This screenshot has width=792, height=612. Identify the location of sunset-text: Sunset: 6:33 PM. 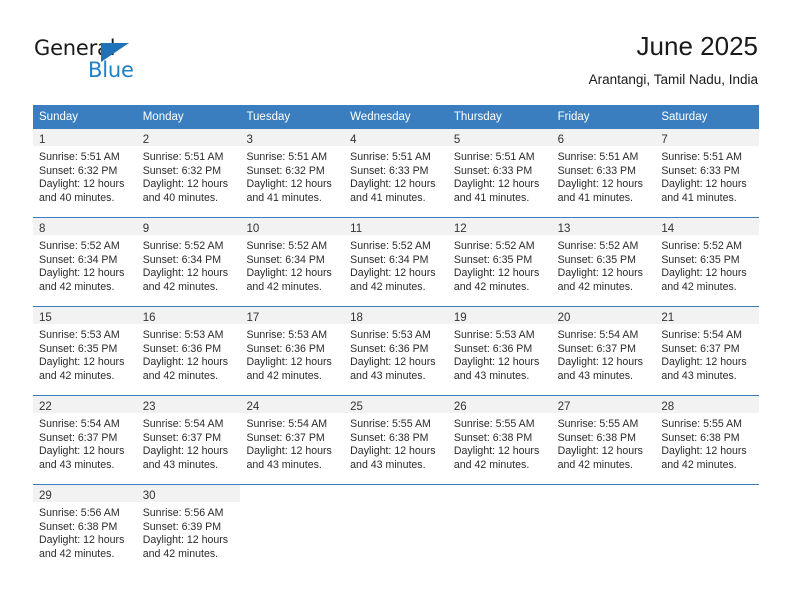
(700, 170).